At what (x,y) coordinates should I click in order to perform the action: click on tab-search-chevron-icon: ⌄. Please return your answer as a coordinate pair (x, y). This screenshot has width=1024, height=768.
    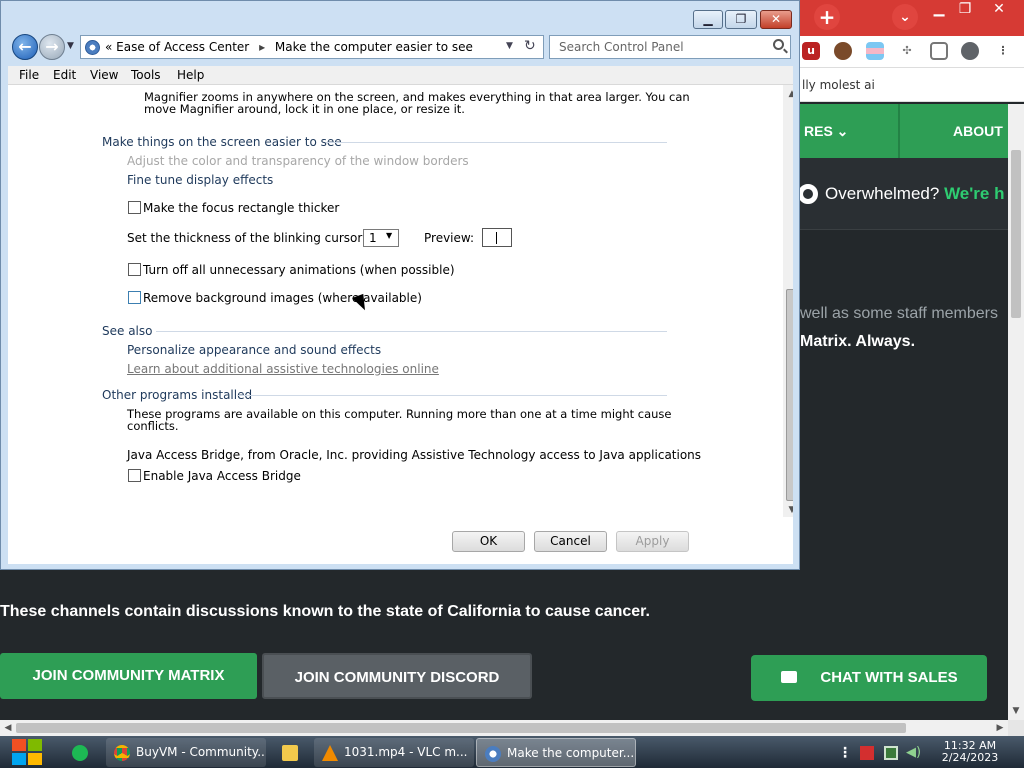
    Looking at the image, I should click on (905, 17).